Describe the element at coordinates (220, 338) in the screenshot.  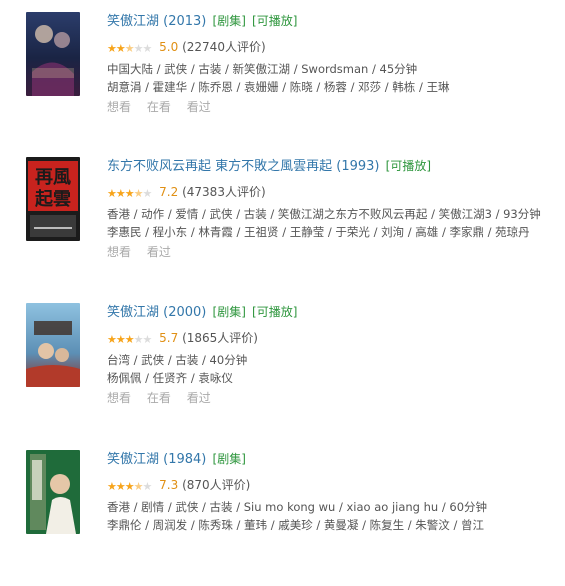
I see `rating-count: (1865人评价)` at that location.